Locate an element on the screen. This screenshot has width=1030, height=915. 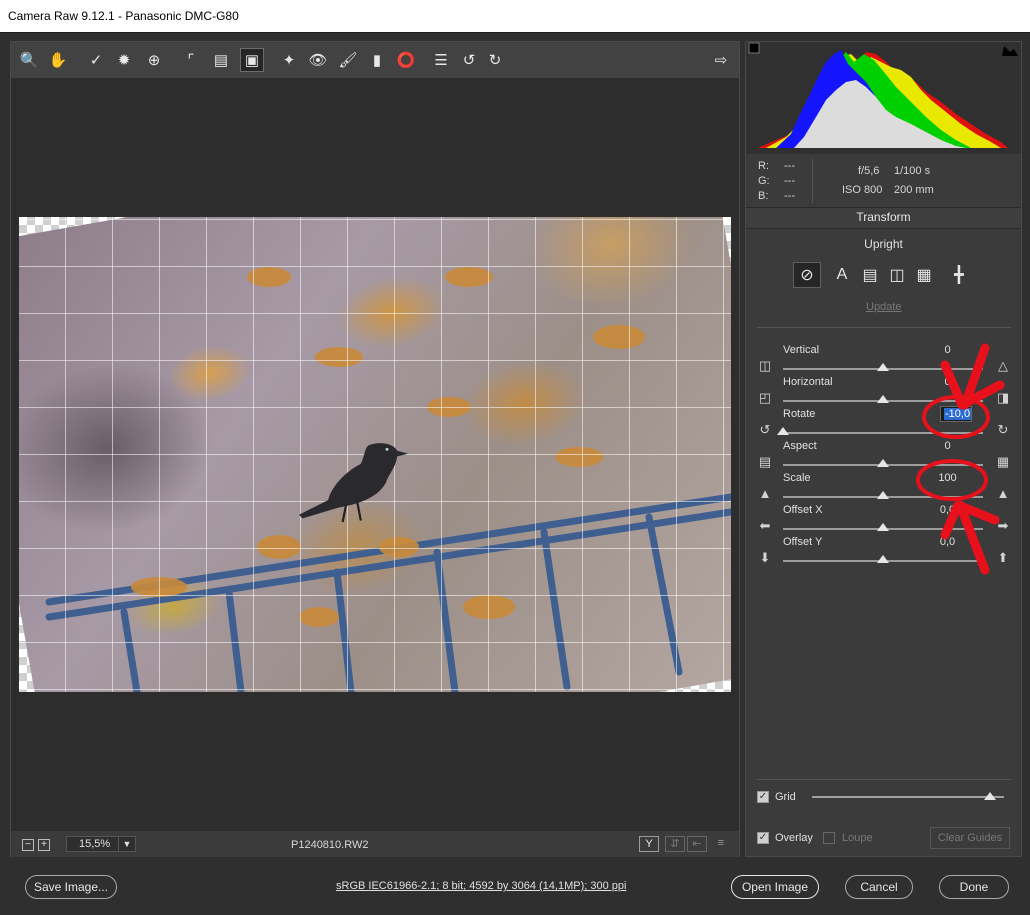
chevron-down-icon: ▼ is located at coordinates (126, 844).